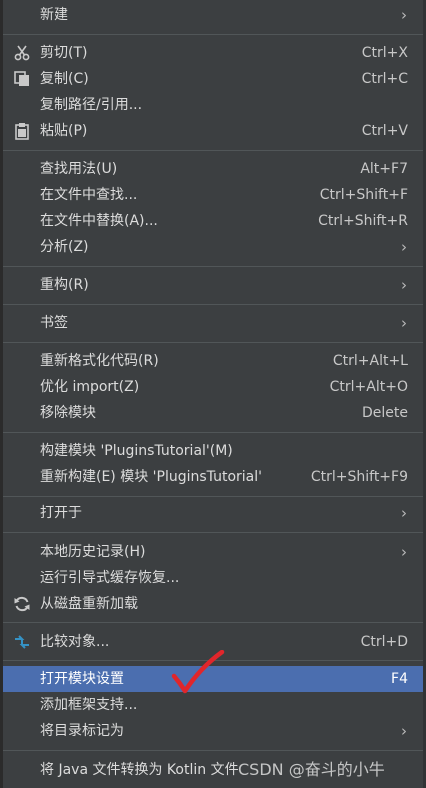 The image size is (426, 788). Describe the element at coordinates (64, 285) in the screenshot. I see `menu-item-label: 重构(R)` at that location.